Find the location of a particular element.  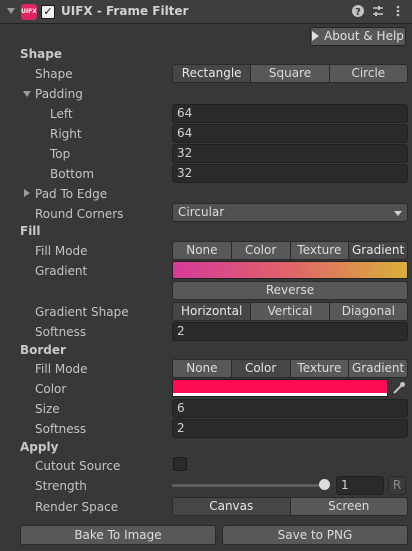

strength-field: 1 is located at coordinates (360, 485).